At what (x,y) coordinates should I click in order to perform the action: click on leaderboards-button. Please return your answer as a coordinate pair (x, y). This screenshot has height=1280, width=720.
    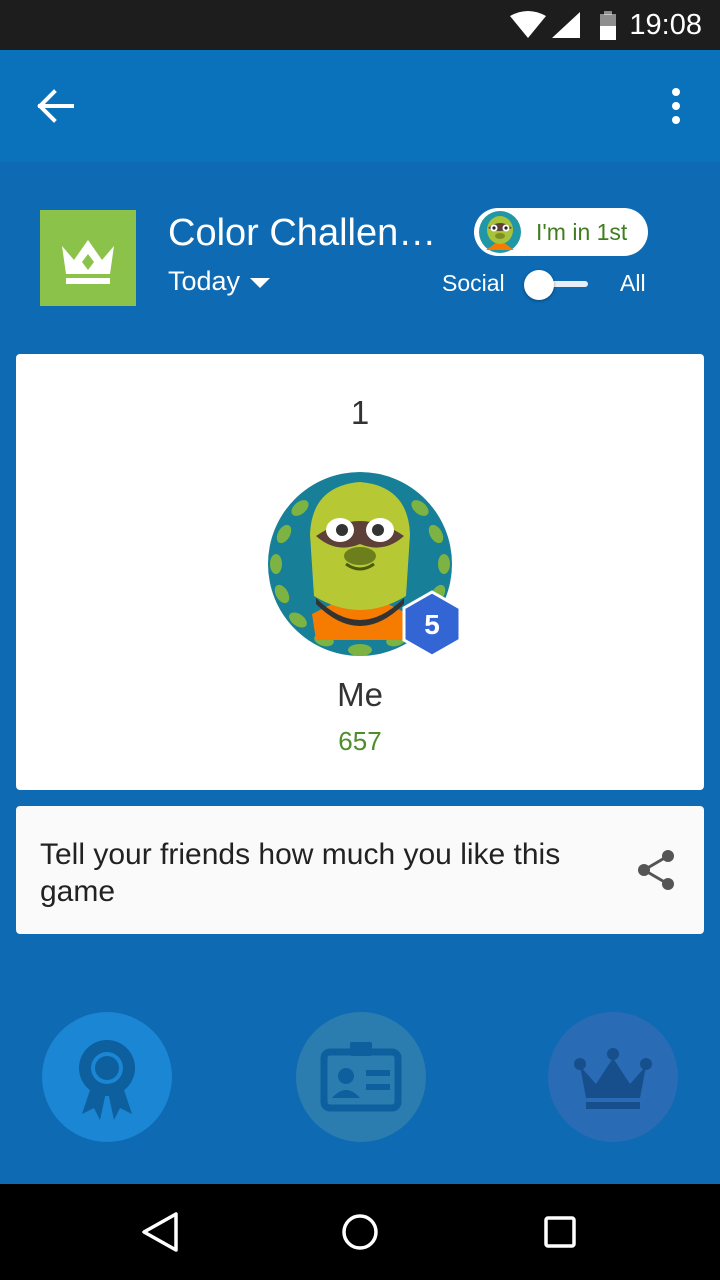
    Looking at the image, I should click on (613, 1077).